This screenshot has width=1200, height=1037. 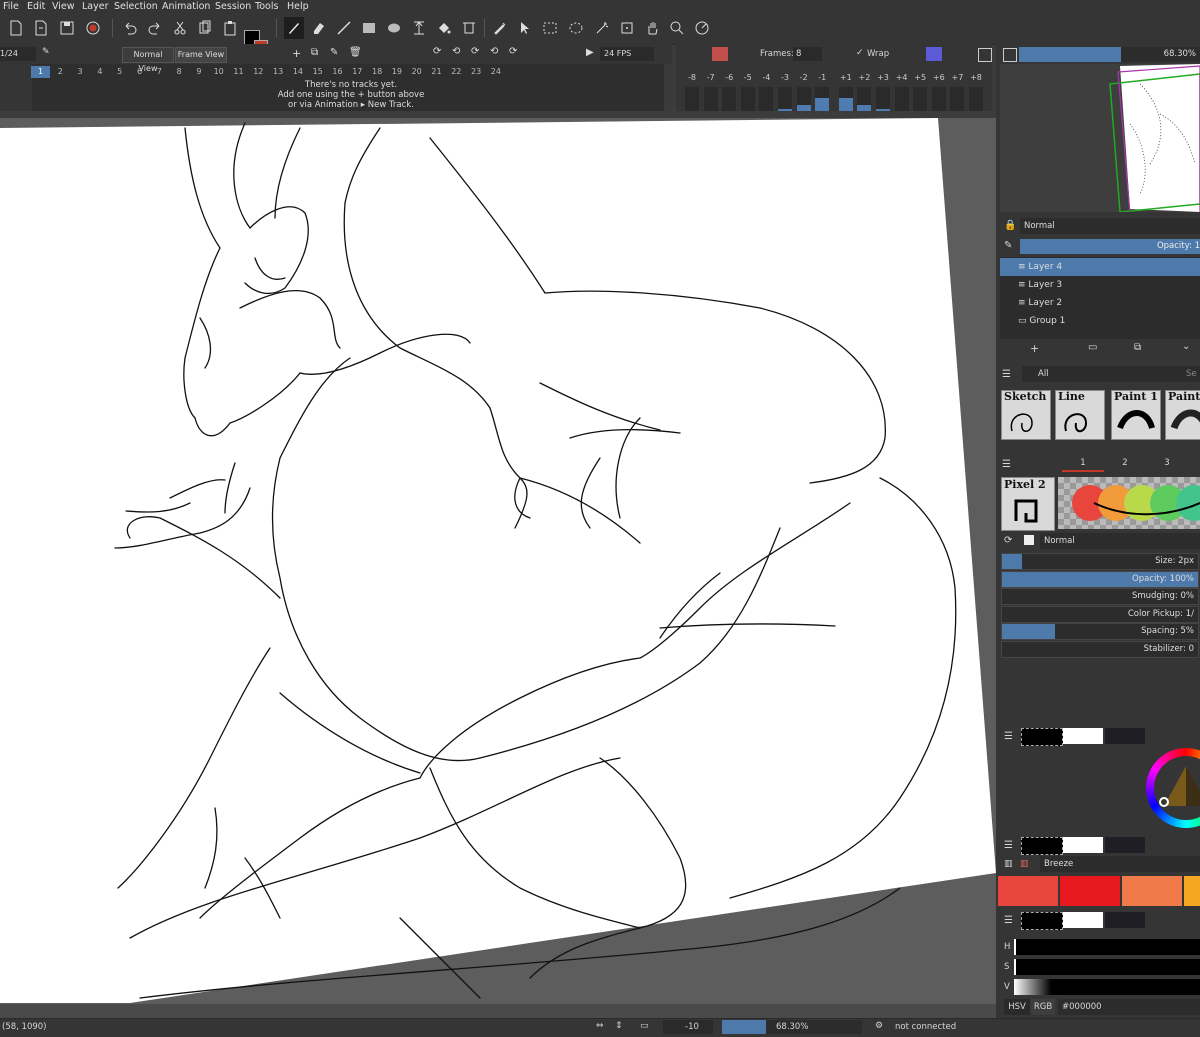 What do you see at coordinates (934, 54) in the screenshot?
I see `onion-next-color` at bounding box center [934, 54].